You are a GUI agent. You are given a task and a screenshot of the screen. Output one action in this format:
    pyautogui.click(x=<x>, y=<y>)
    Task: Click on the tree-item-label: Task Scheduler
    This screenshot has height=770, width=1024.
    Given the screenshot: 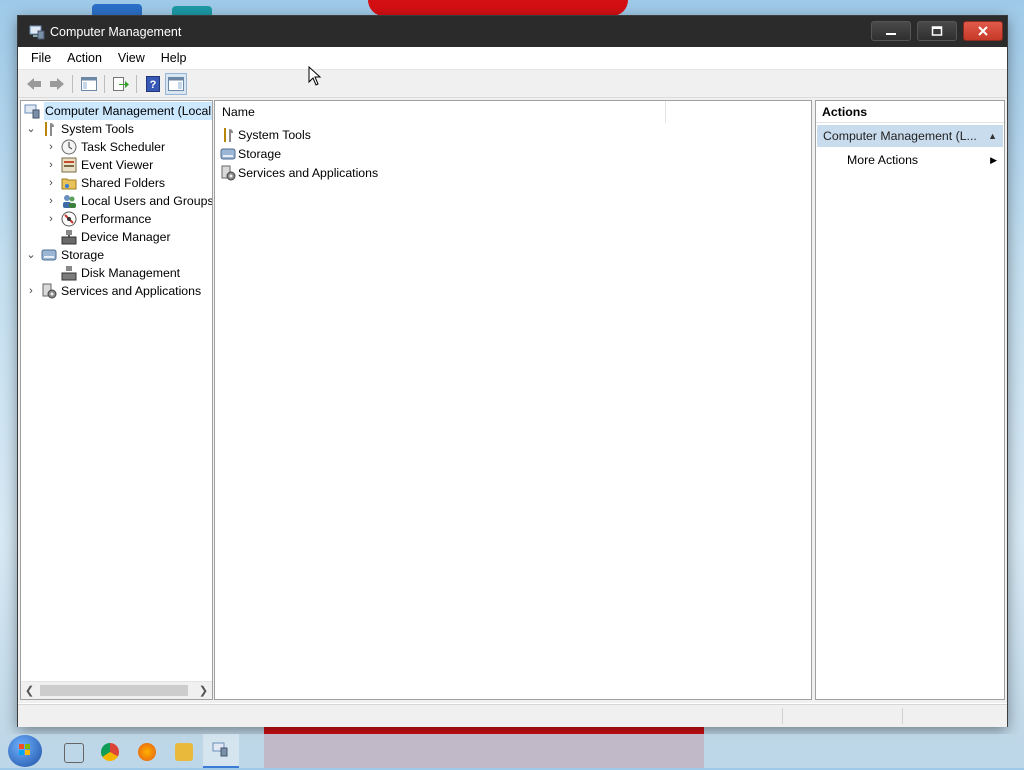 What is the action you would take?
    pyautogui.click(x=123, y=147)
    